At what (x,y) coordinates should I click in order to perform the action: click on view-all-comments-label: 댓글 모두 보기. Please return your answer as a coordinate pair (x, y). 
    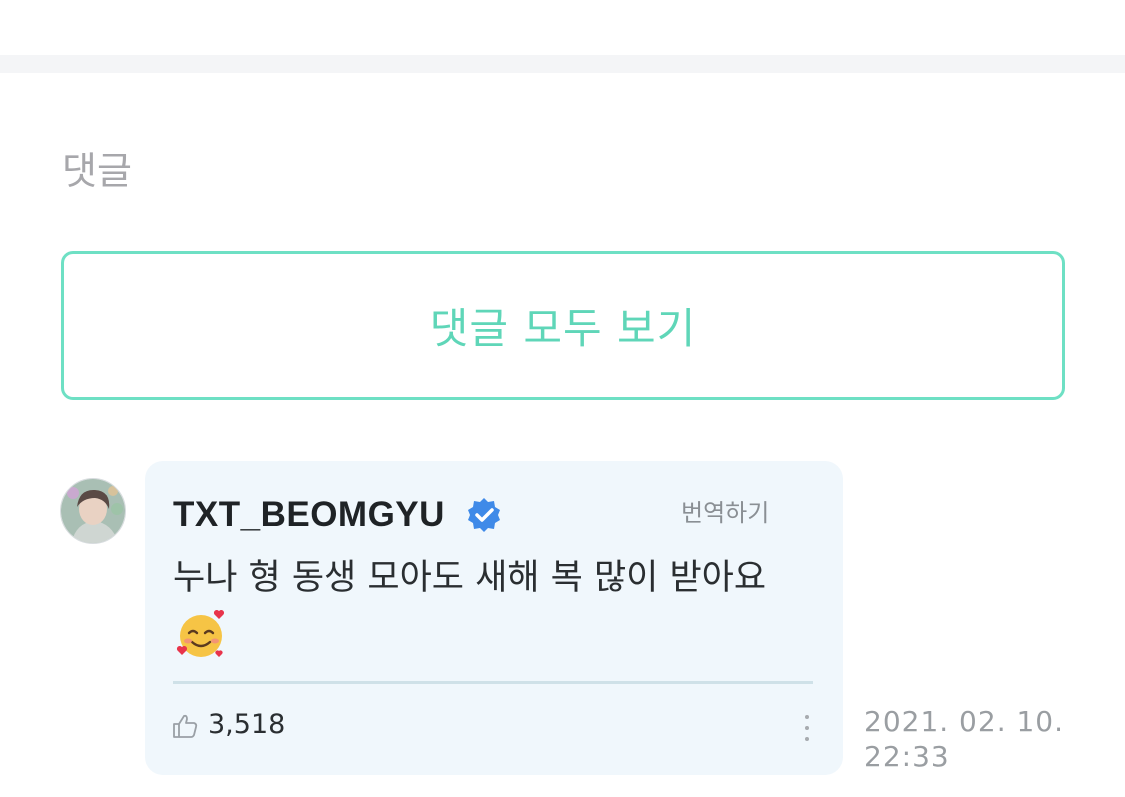
    Looking at the image, I should click on (563, 328).